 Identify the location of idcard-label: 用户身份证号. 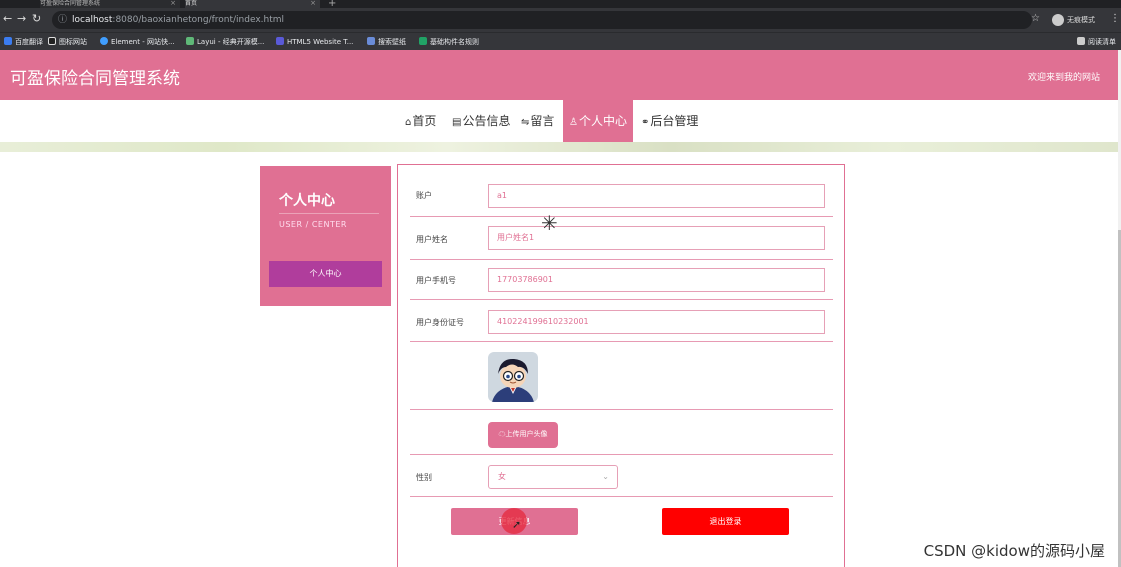
(440, 322).